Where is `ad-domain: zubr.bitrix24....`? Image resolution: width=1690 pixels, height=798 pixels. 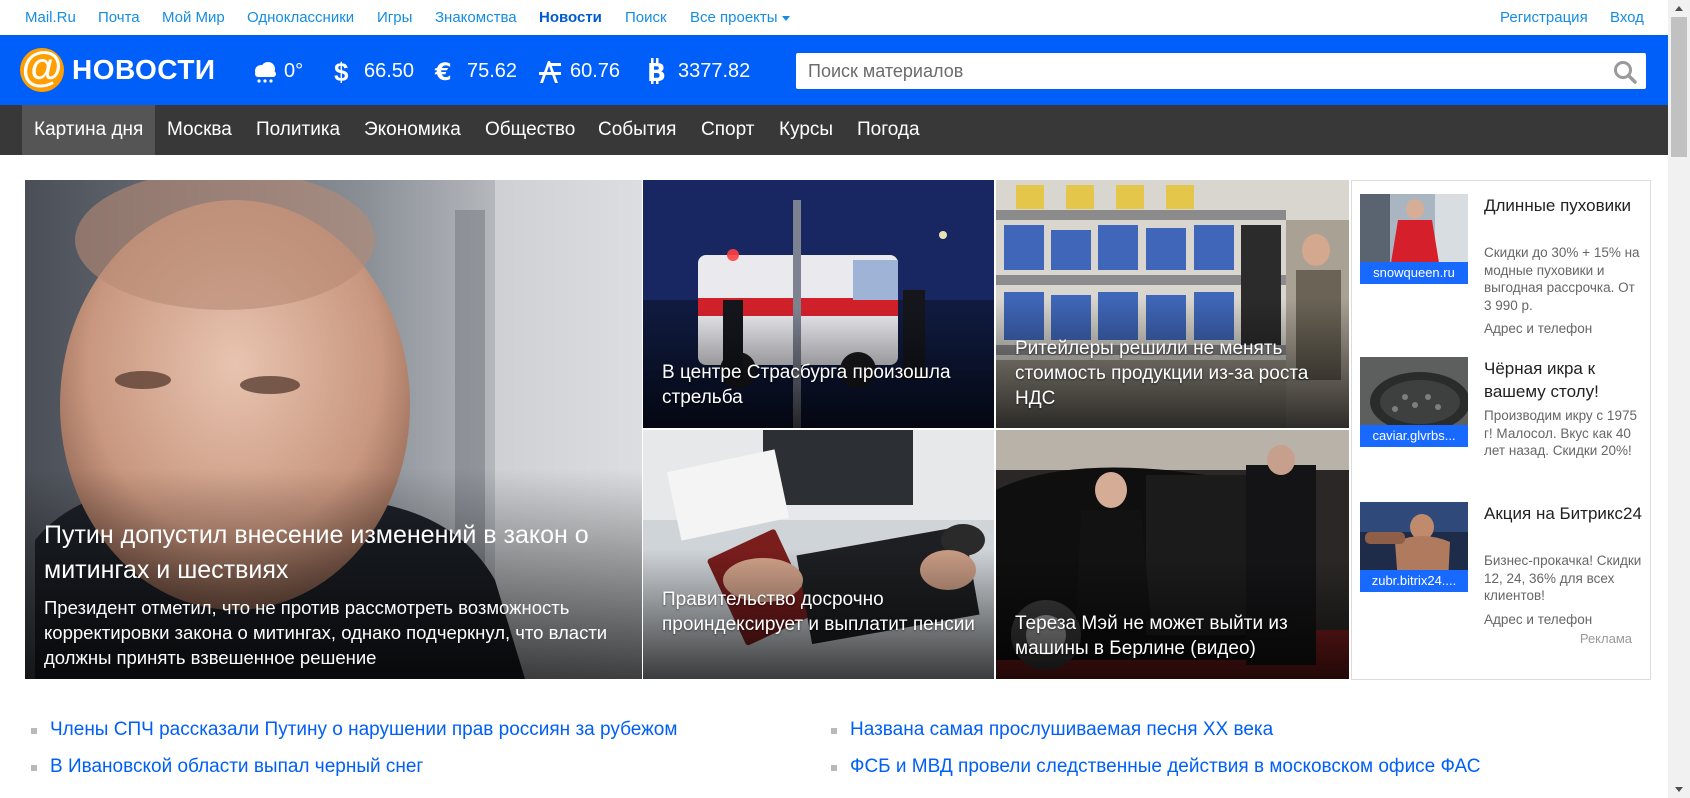
ad-domain: zubr.bitrix24.... is located at coordinates (1414, 581).